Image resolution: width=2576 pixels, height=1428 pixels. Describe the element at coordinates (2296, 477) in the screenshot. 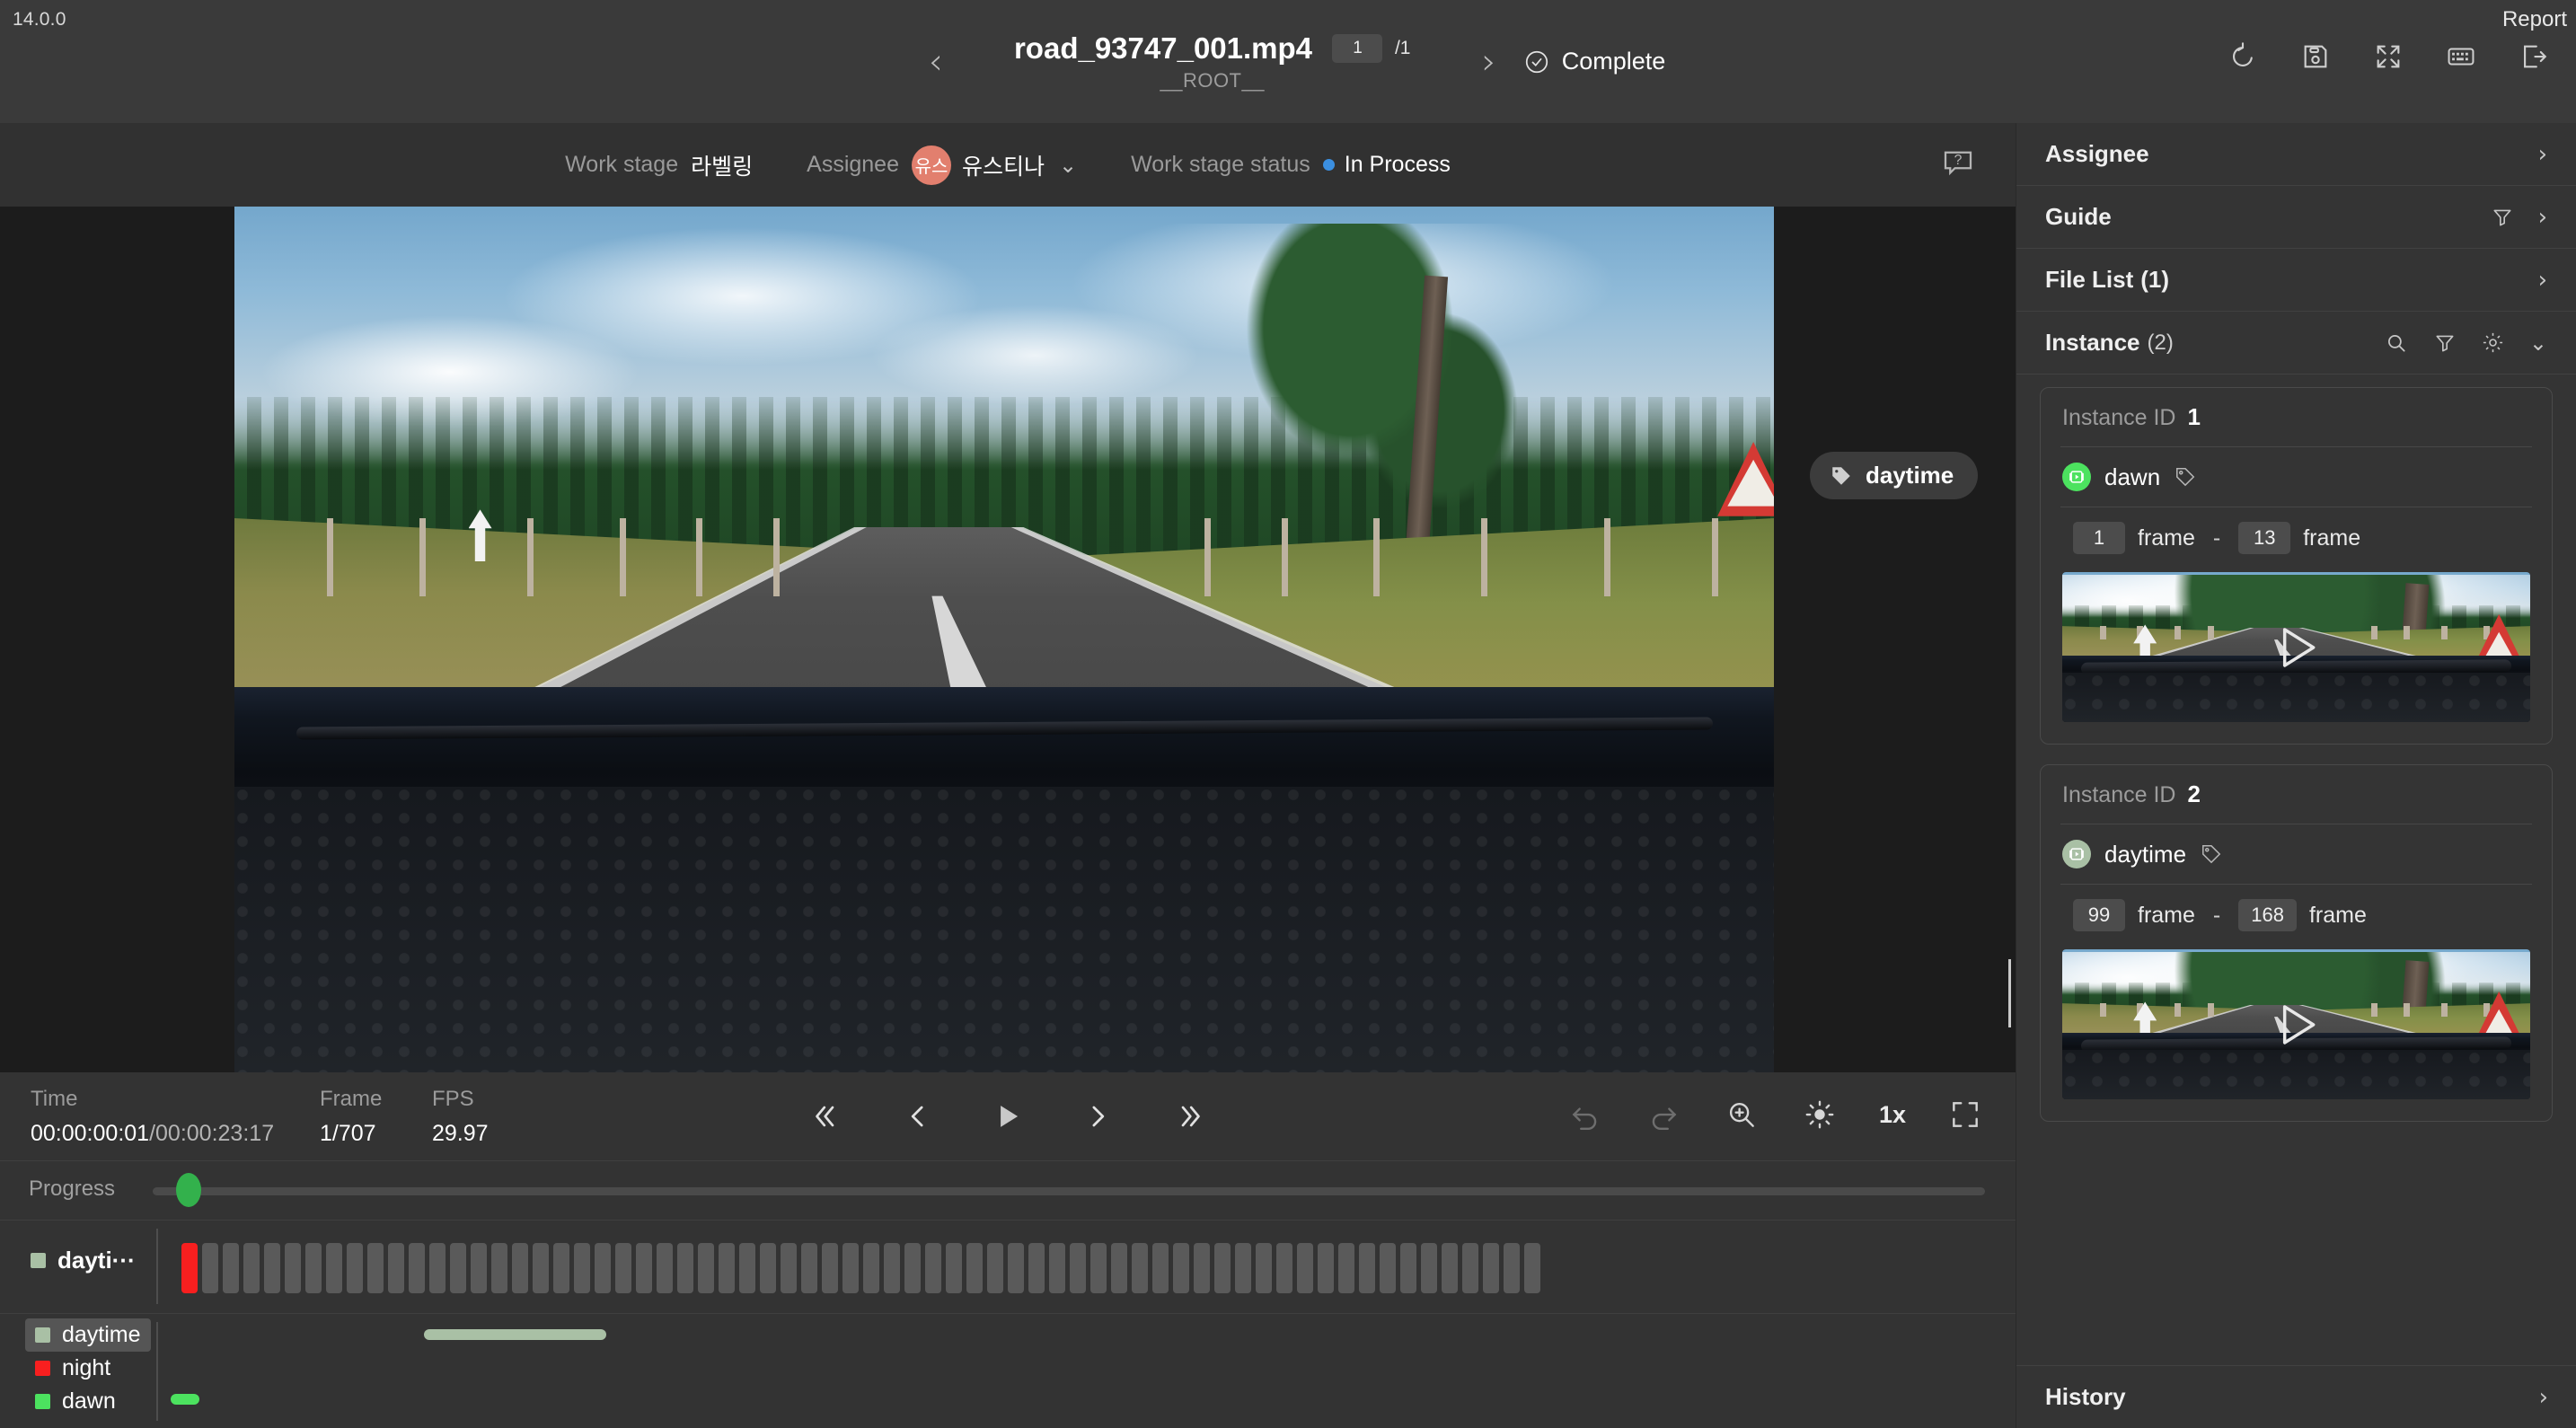

I see `instance-class-row: dawn` at that location.